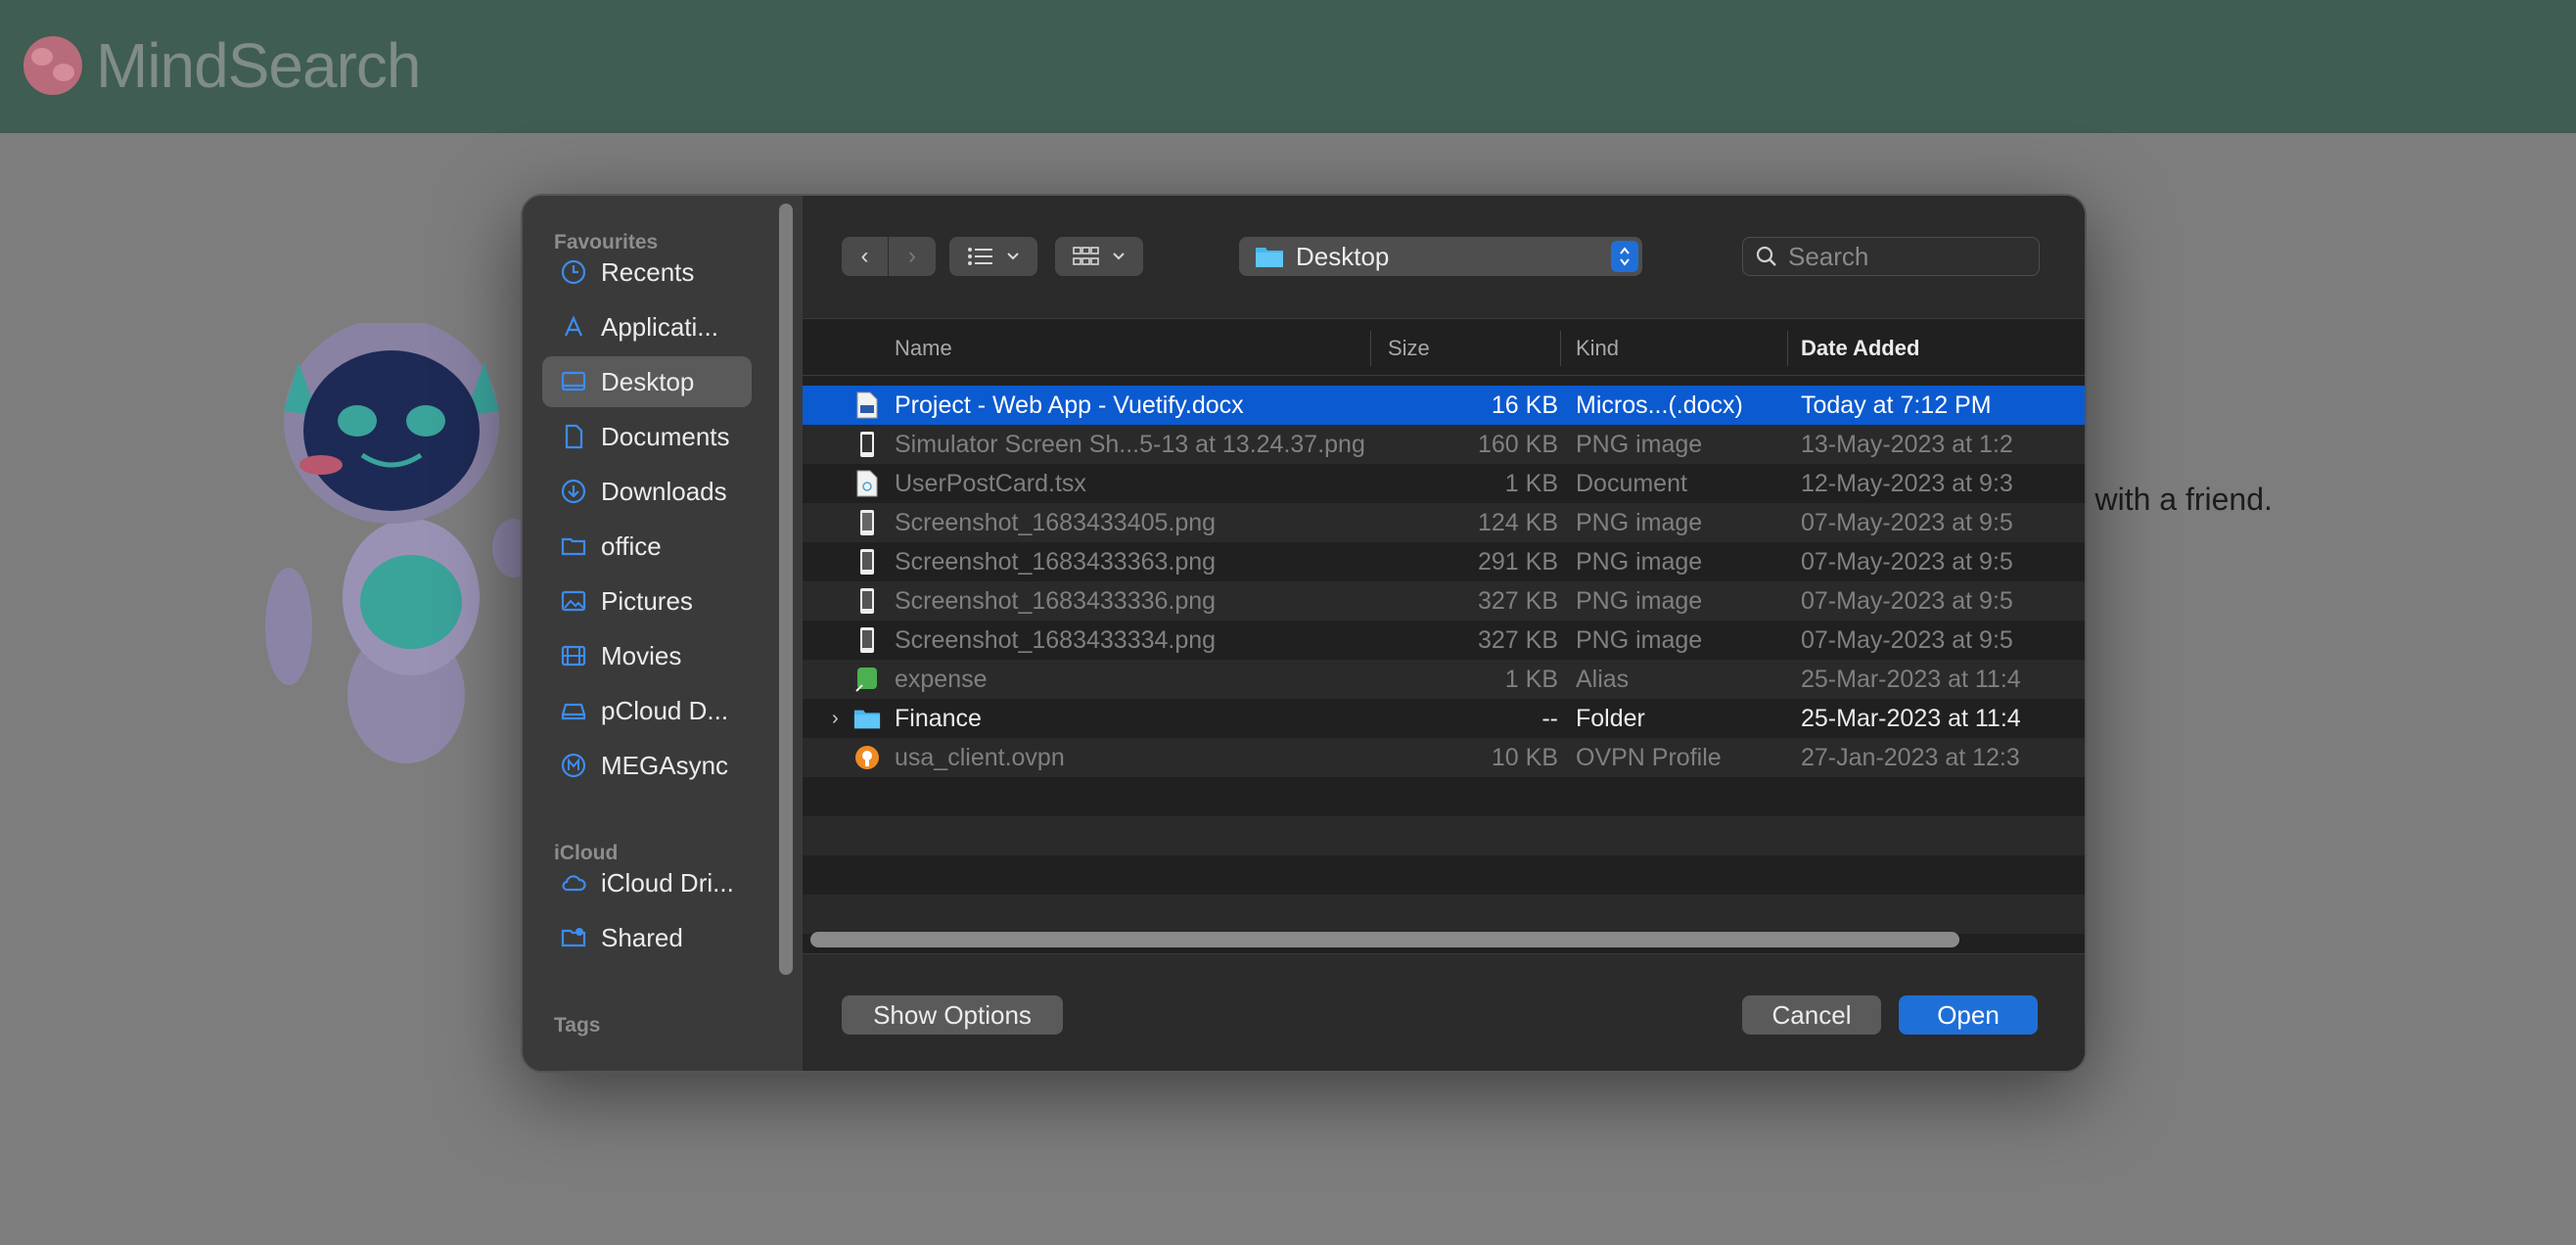 Image resolution: width=2576 pixels, height=1245 pixels. I want to click on back-button: ‹, so click(866, 256).